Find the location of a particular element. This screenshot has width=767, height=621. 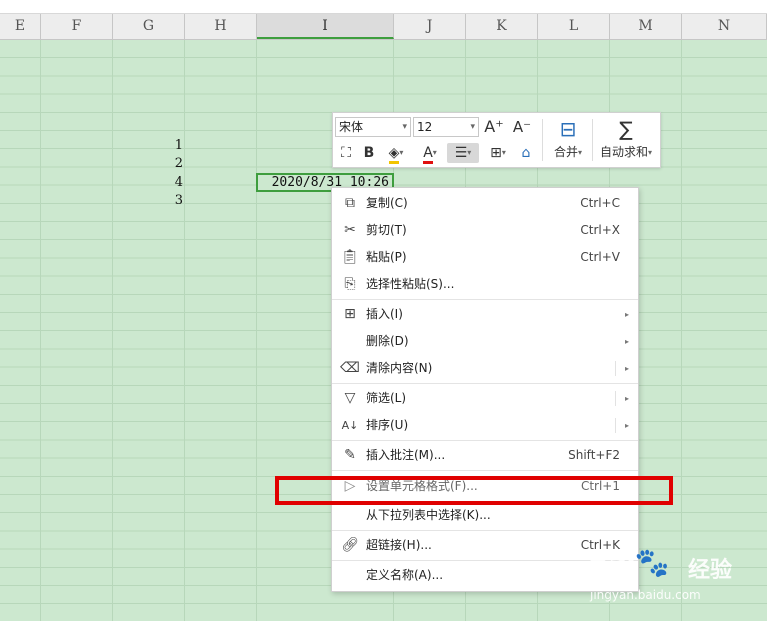

link-icon: 🔗︎ is located at coordinates (350, 545).